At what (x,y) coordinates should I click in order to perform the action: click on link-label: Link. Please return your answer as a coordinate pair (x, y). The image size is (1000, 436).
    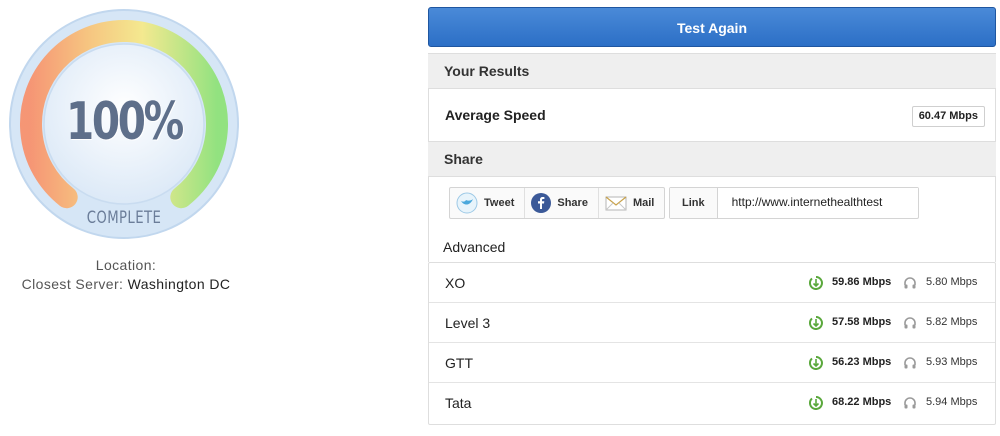
    Looking at the image, I should click on (694, 203).